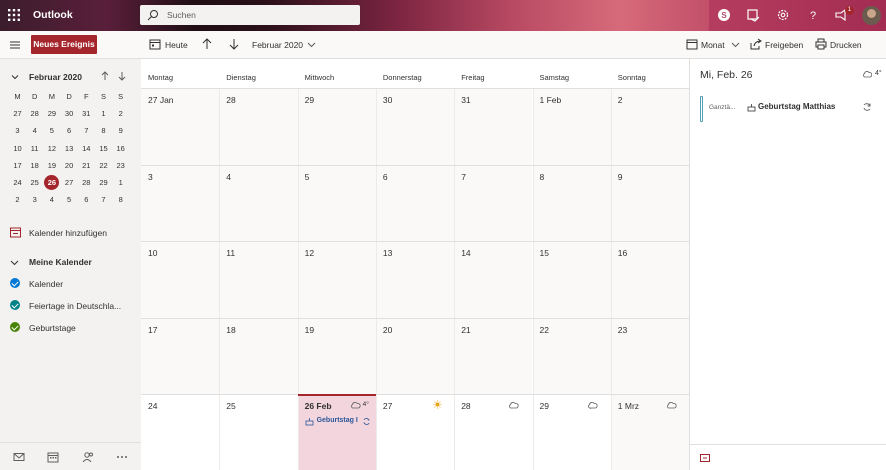 Image resolution: width=886 pixels, height=470 pixels. What do you see at coordinates (387, 253) in the screenshot?
I see `calendar-day-number: 13` at bounding box center [387, 253].